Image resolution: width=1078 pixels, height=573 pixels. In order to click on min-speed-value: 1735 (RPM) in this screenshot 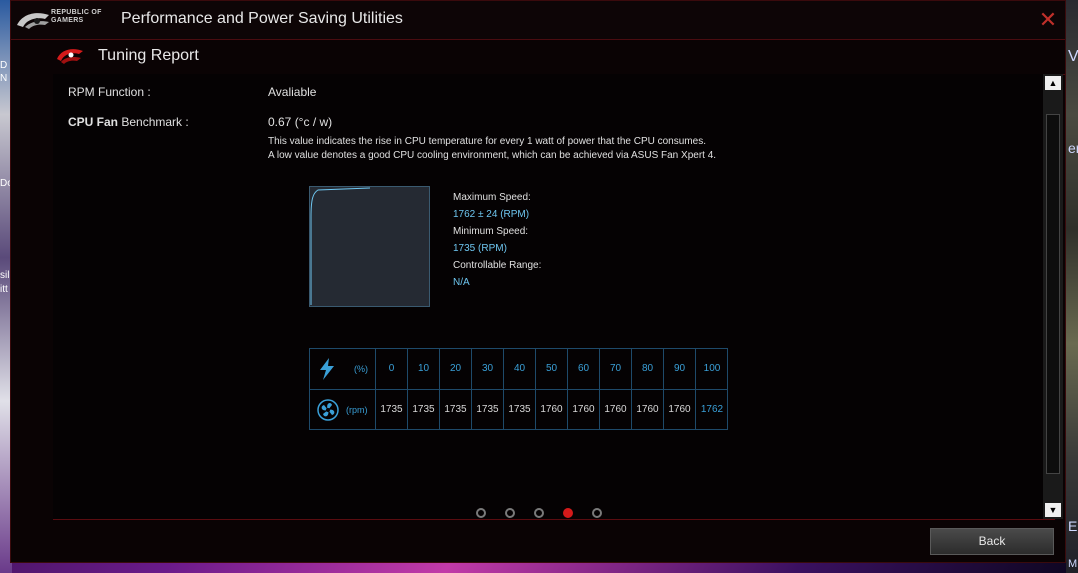, I will do `click(480, 248)`.